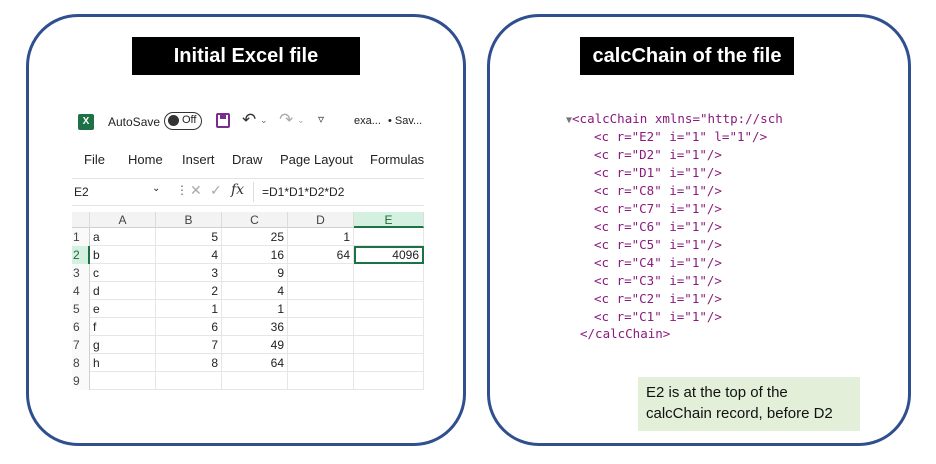 The width and height of the screenshot is (936, 464). What do you see at coordinates (658, 298) in the screenshot?
I see `xml-calc-entry: <c r="C2" i="1"/>` at bounding box center [658, 298].